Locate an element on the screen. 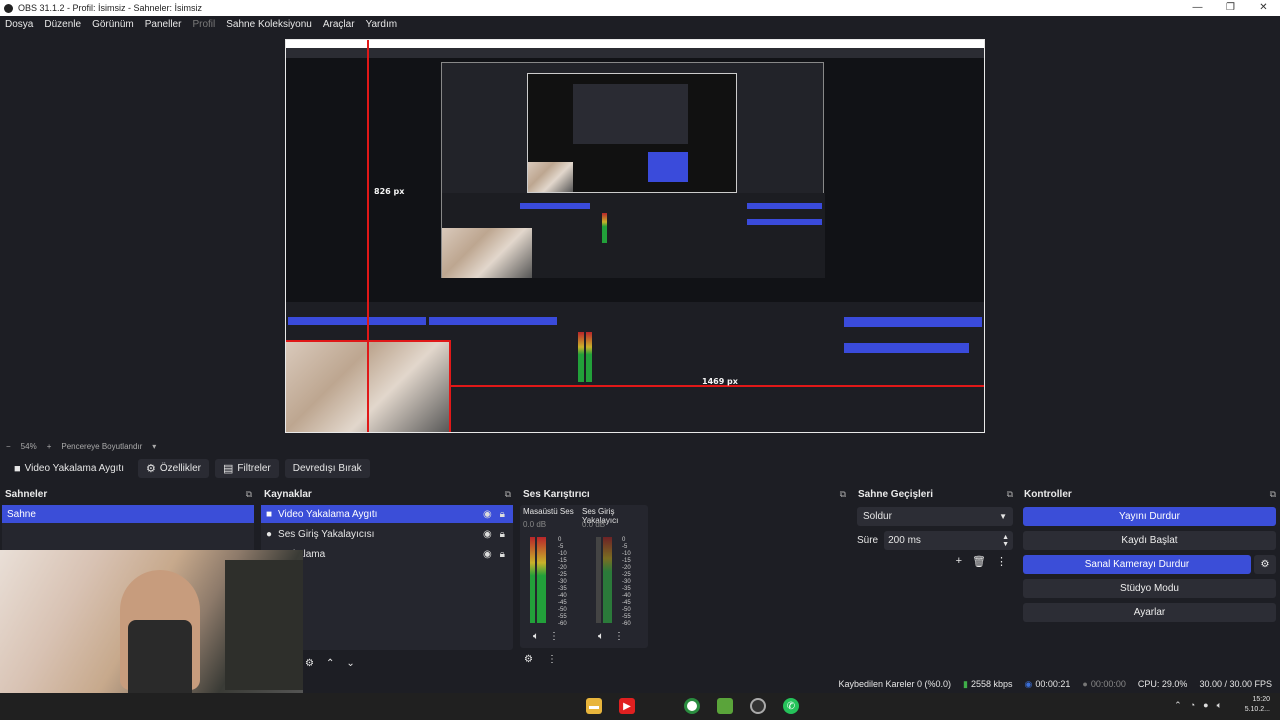  menu-gorunum: Görünüm is located at coordinates (113, 24).